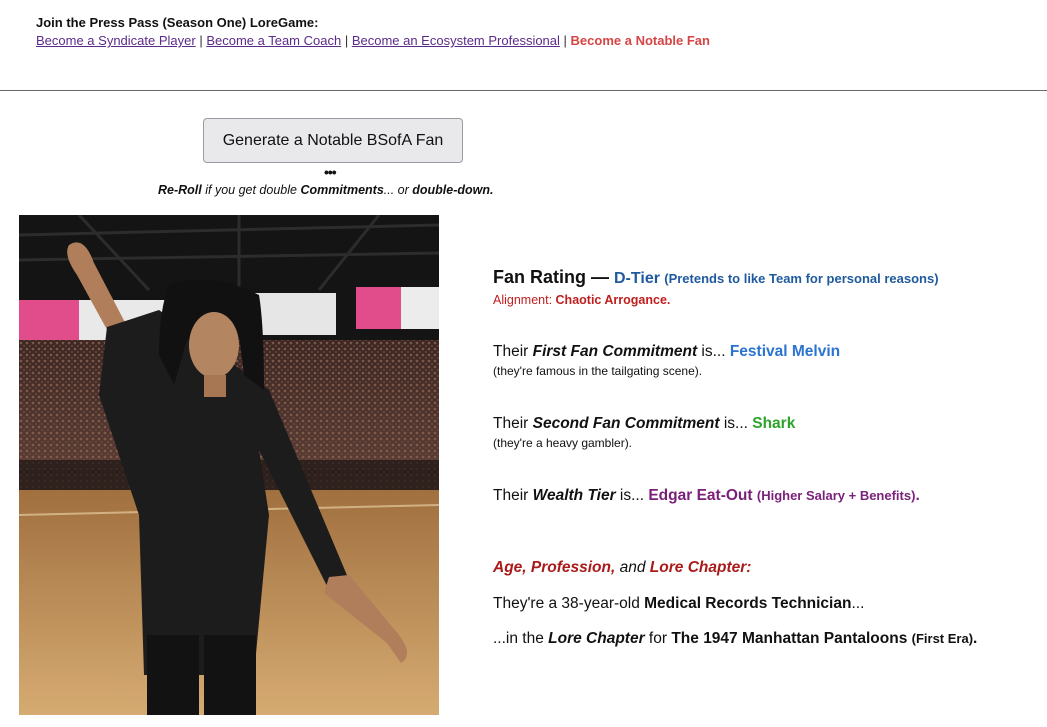  Describe the element at coordinates (658, 638) in the screenshot. I see `chapter-mid: for` at that location.